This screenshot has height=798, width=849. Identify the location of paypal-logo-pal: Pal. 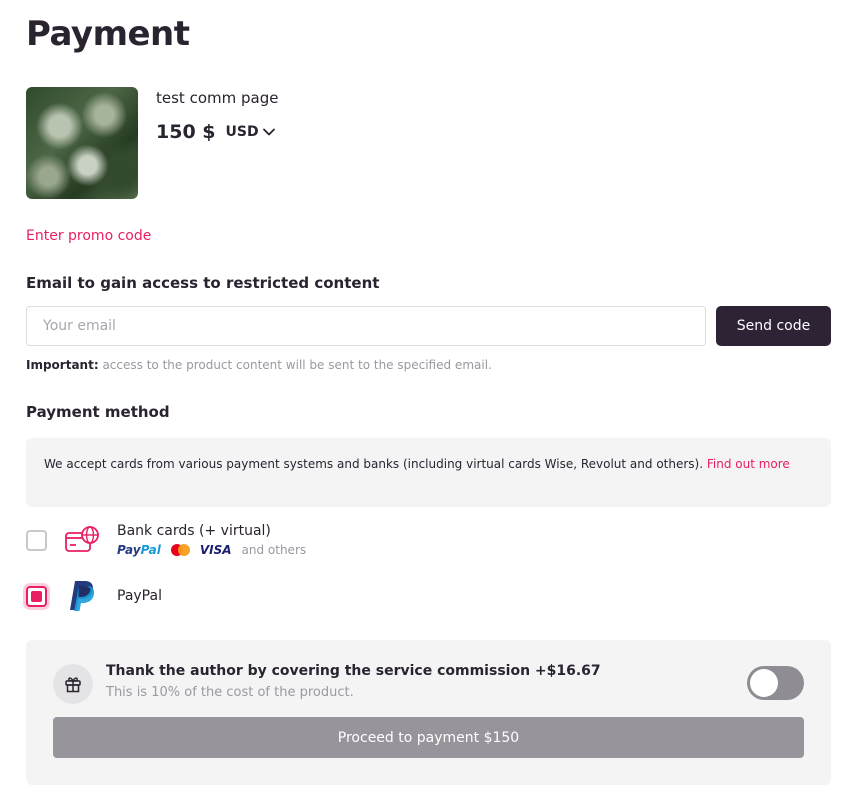
(150, 550).